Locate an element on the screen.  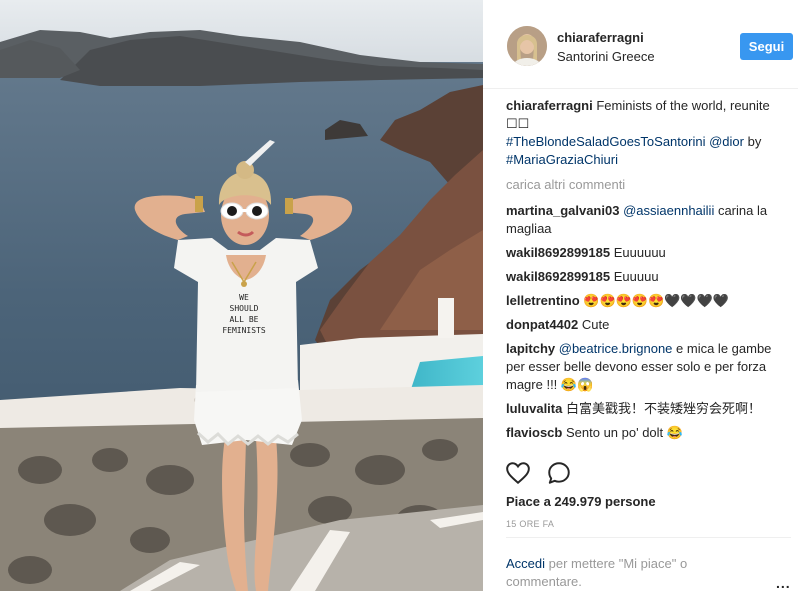
comment-item: donpat4402 Cute is located at coordinates (648, 325).